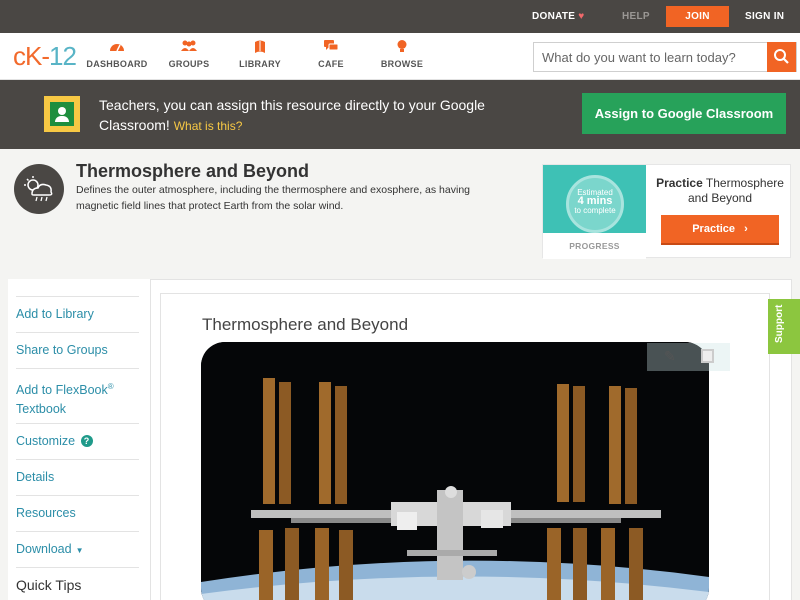  I want to click on search-box, so click(665, 57).